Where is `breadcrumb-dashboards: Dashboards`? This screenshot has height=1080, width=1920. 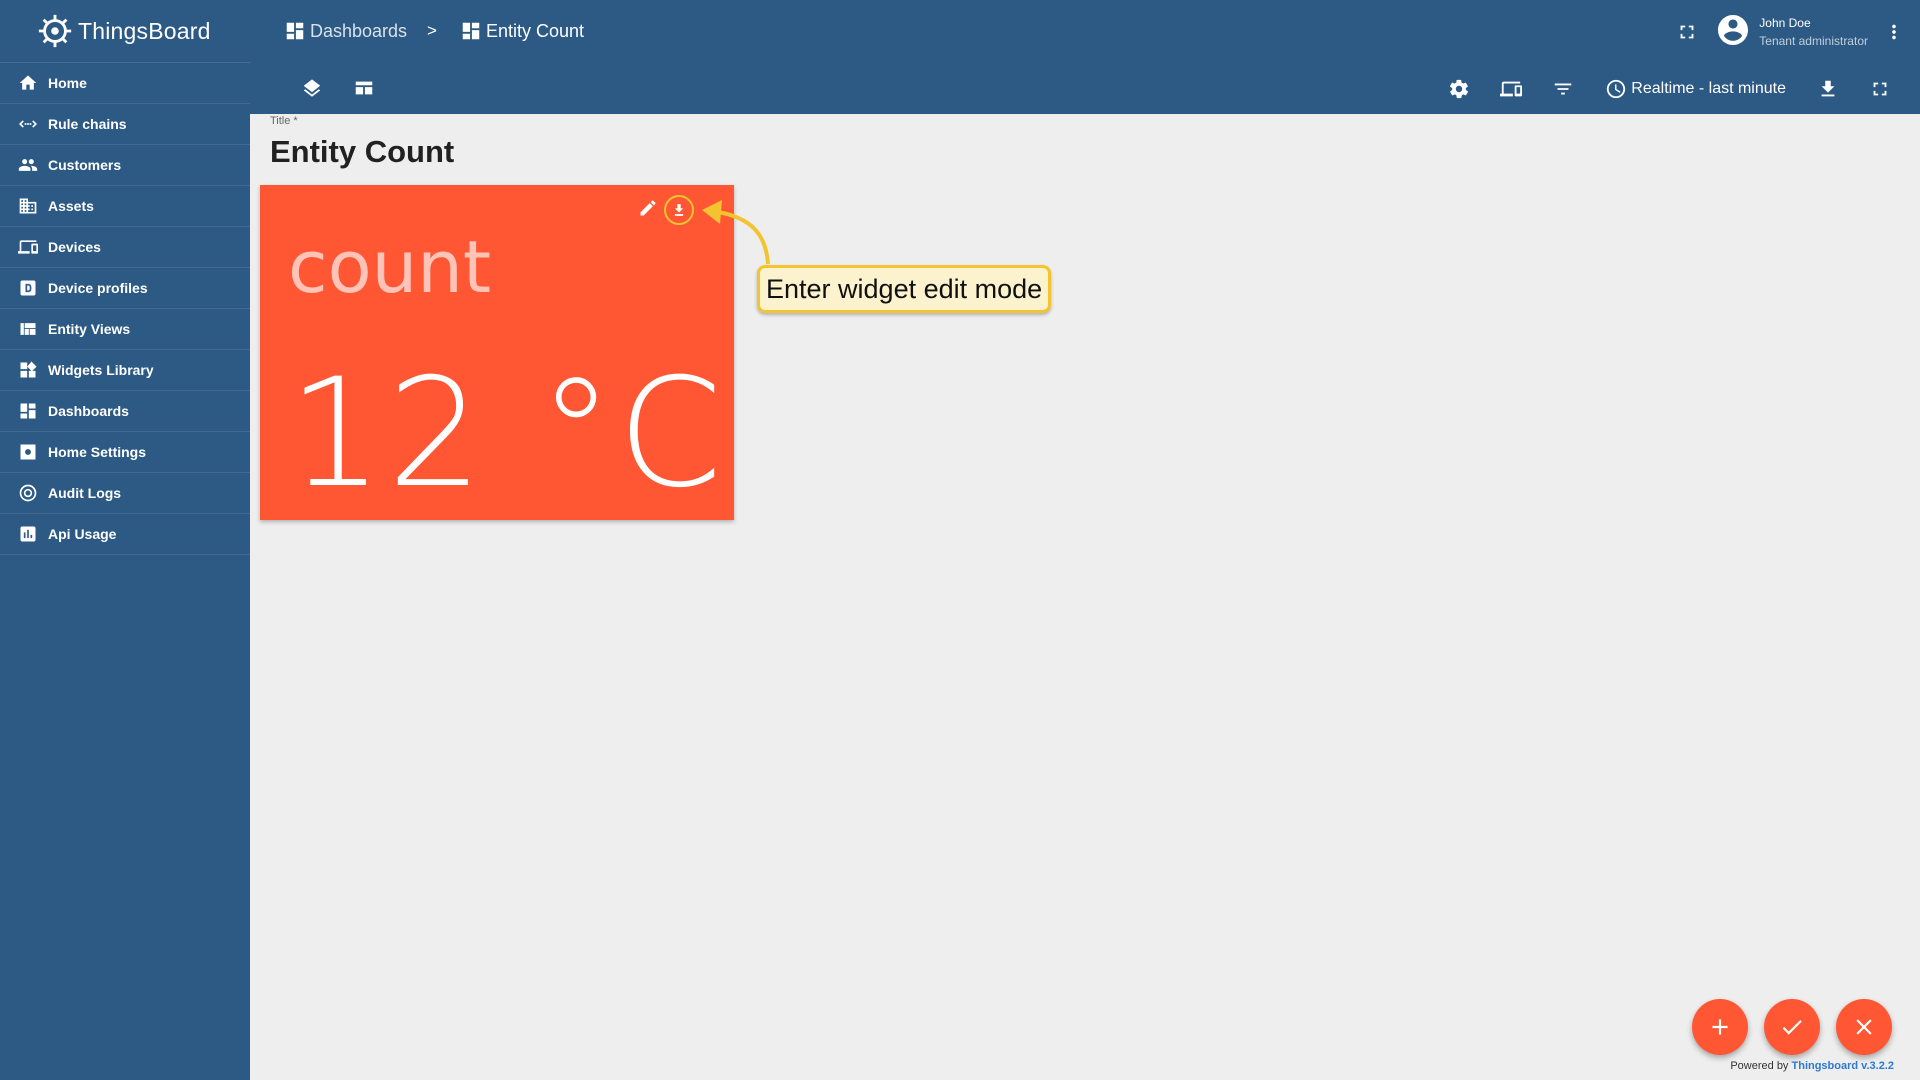
breadcrumb-dashboards: Dashboards is located at coordinates (345, 31).